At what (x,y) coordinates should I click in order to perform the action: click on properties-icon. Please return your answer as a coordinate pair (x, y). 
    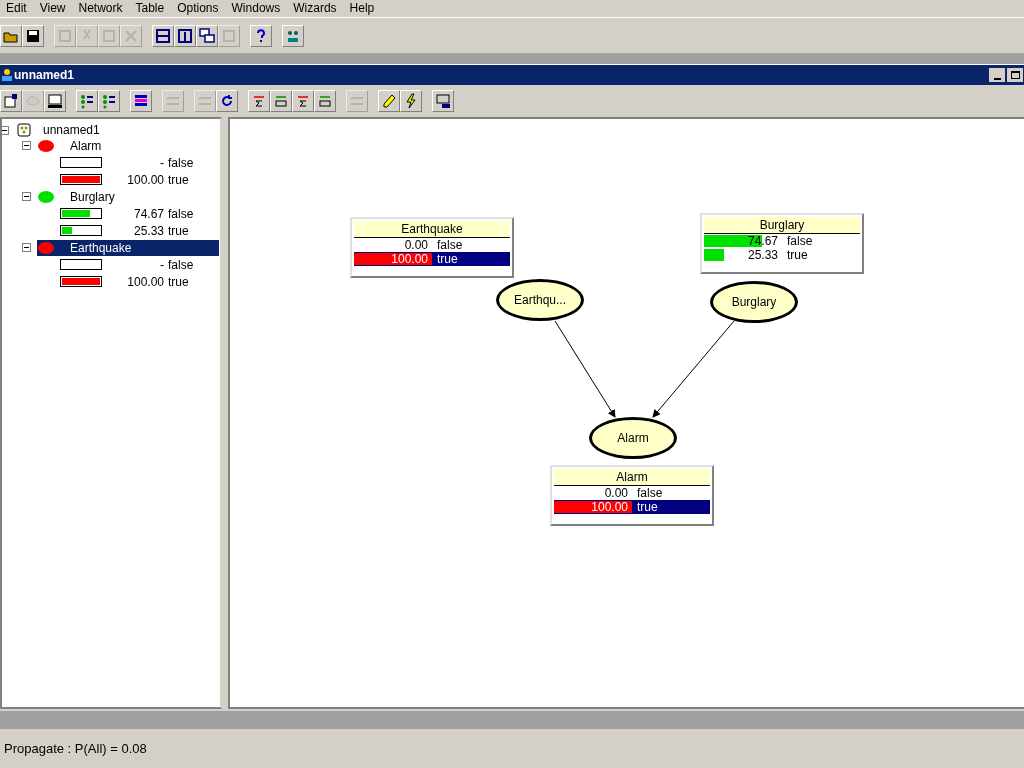
    Looking at the image, I should click on (11, 101).